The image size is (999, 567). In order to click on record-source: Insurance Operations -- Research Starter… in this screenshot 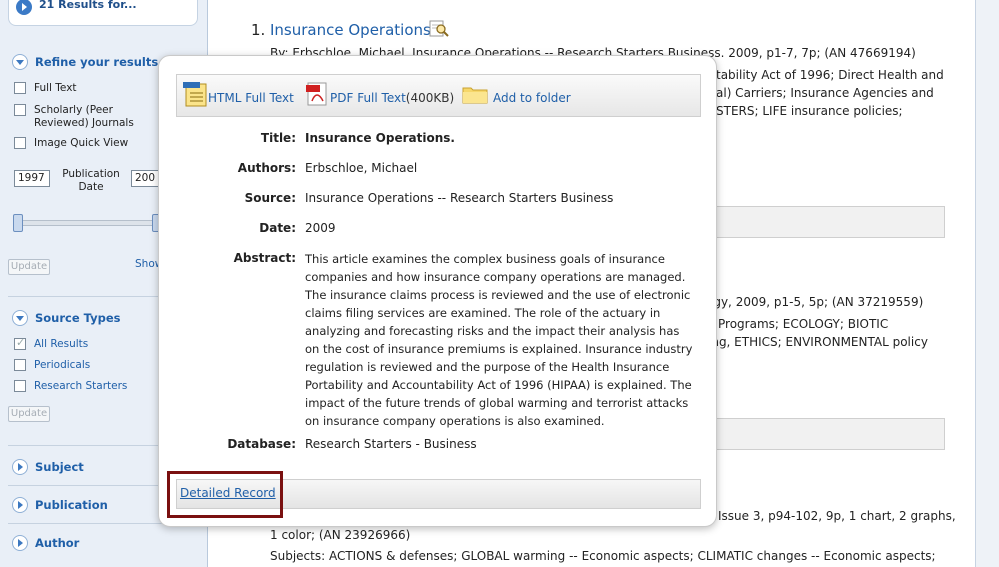, I will do `click(459, 198)`.